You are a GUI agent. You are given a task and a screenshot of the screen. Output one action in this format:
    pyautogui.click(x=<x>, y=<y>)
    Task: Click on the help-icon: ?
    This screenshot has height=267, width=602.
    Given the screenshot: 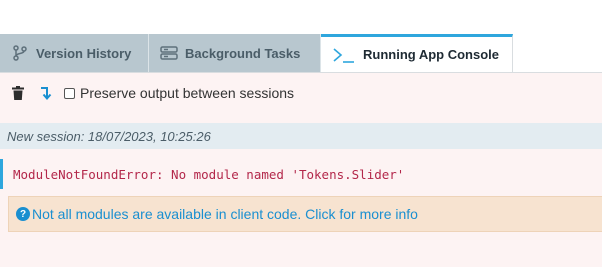 What is the action you would take?
    pyautogui.click(x=23, y=214)
    